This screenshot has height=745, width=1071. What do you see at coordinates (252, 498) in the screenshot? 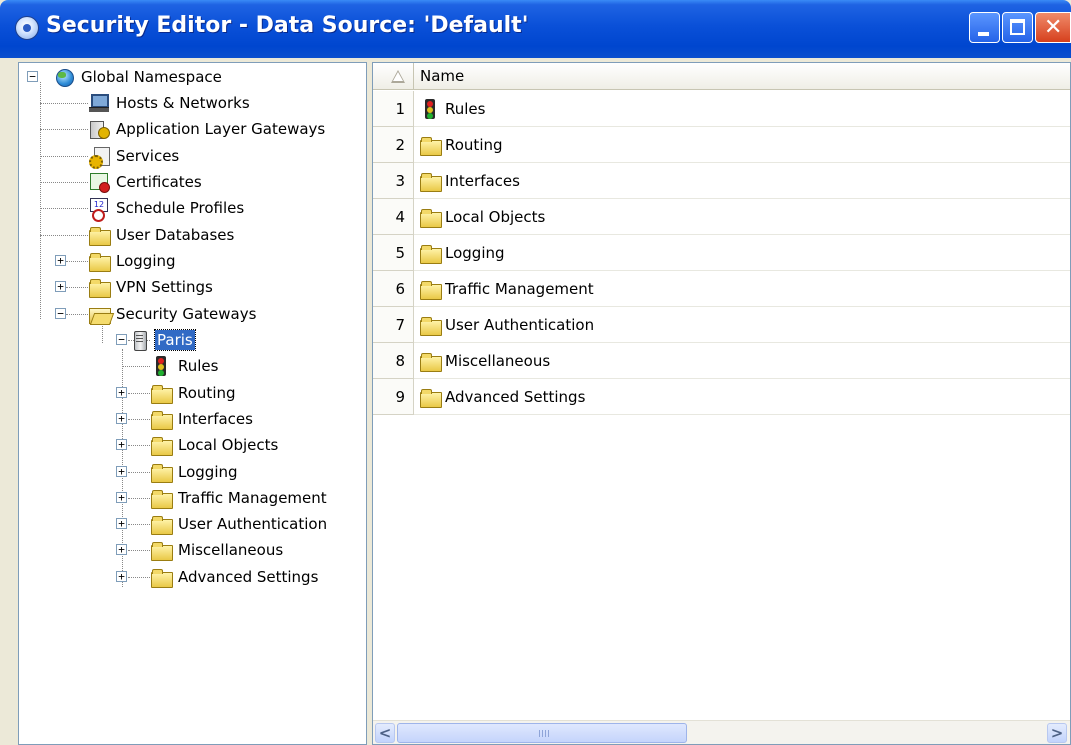
I see `tree-item-label: Traffic Management` at bounding box center [252, 498].